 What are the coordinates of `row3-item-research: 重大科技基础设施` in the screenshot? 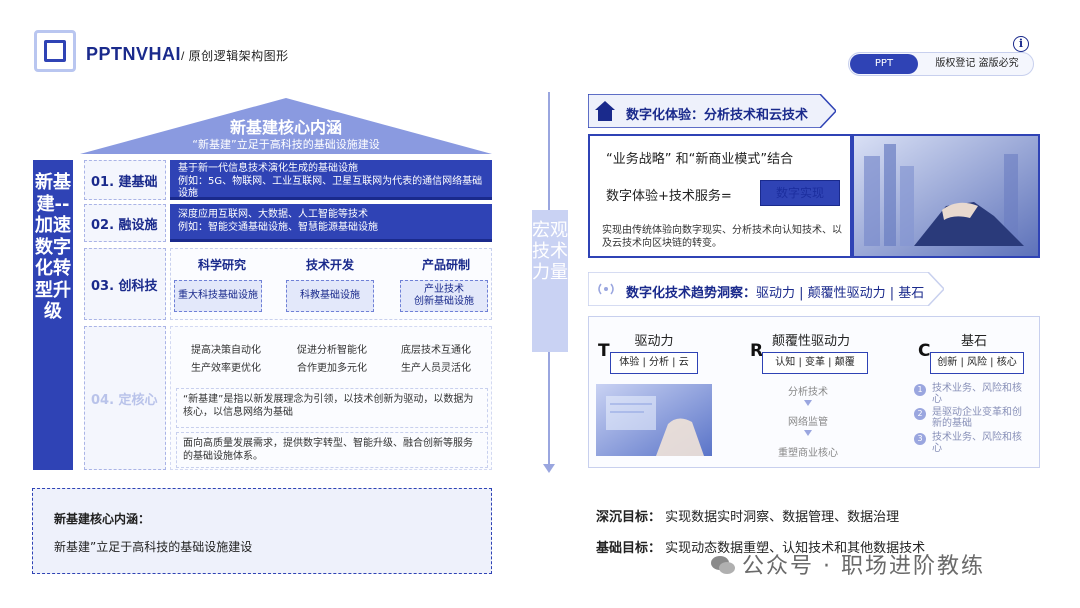 It's located at (218, 296).